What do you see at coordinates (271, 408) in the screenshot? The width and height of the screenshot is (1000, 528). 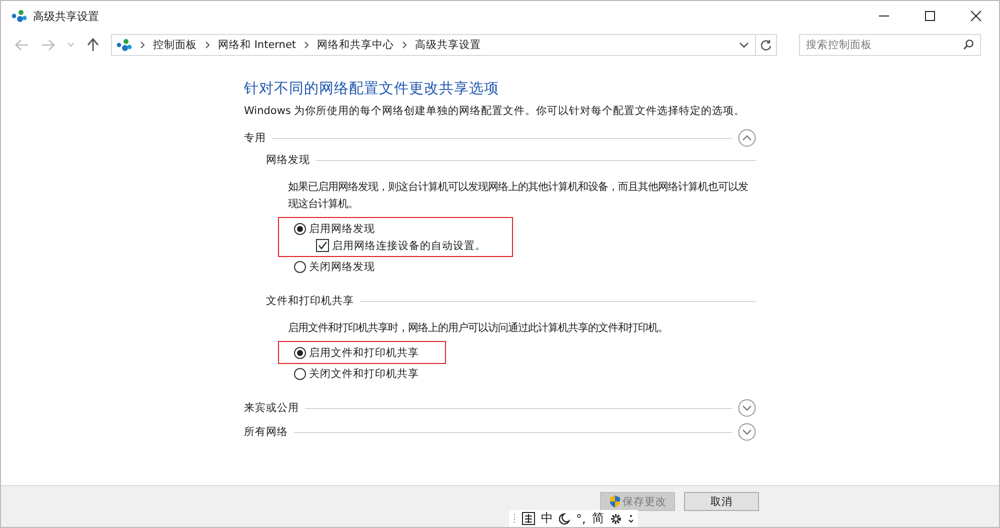 I see `section-title: 来宾或公用` at bounding box center [271, 408].